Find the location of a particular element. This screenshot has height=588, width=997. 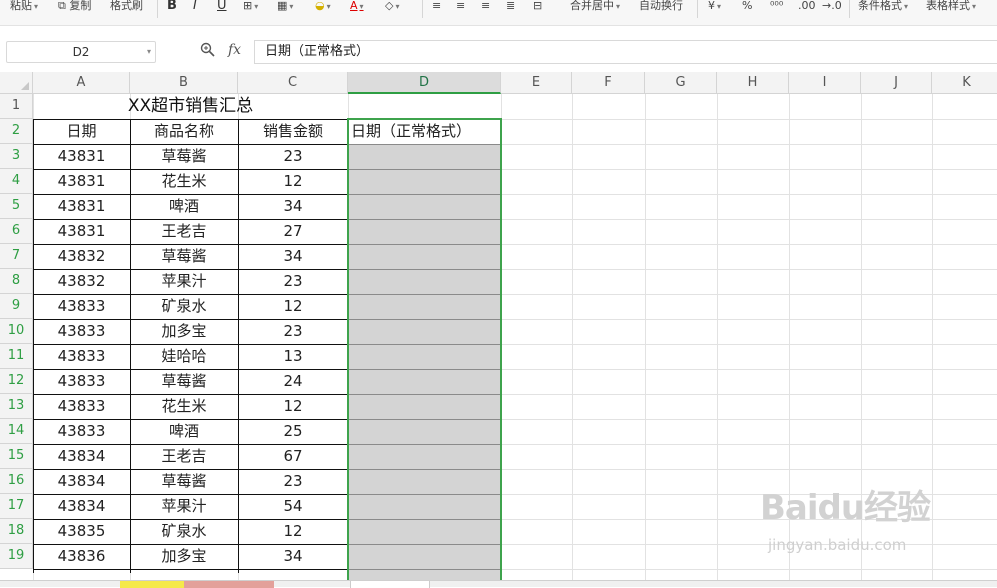

column-header-b: B is located at coordinates (184, 83).